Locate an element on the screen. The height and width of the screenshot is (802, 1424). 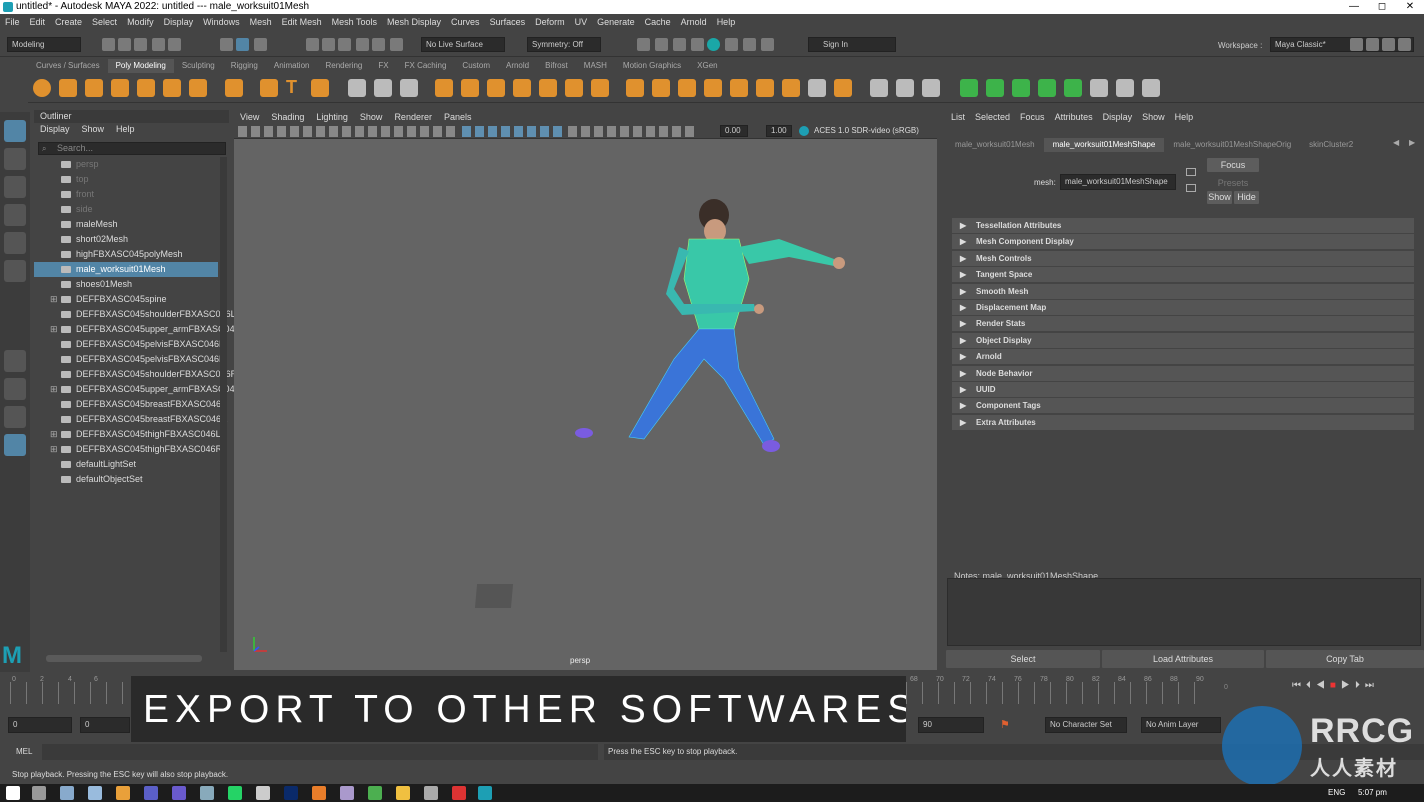
snap-curve-icon is located at coordinates (328, 44).